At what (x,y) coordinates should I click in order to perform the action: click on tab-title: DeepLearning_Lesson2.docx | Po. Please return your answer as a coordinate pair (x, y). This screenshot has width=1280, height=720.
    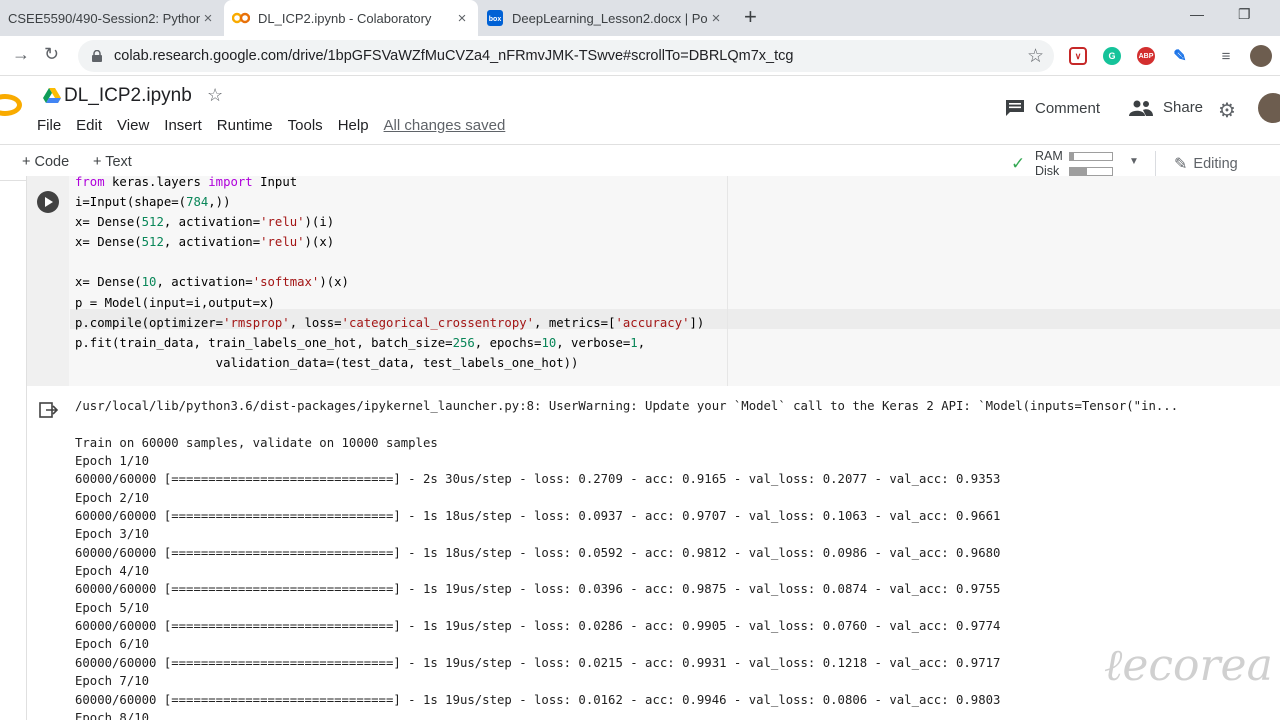
    Looking at the image, I should click on (610, 18).